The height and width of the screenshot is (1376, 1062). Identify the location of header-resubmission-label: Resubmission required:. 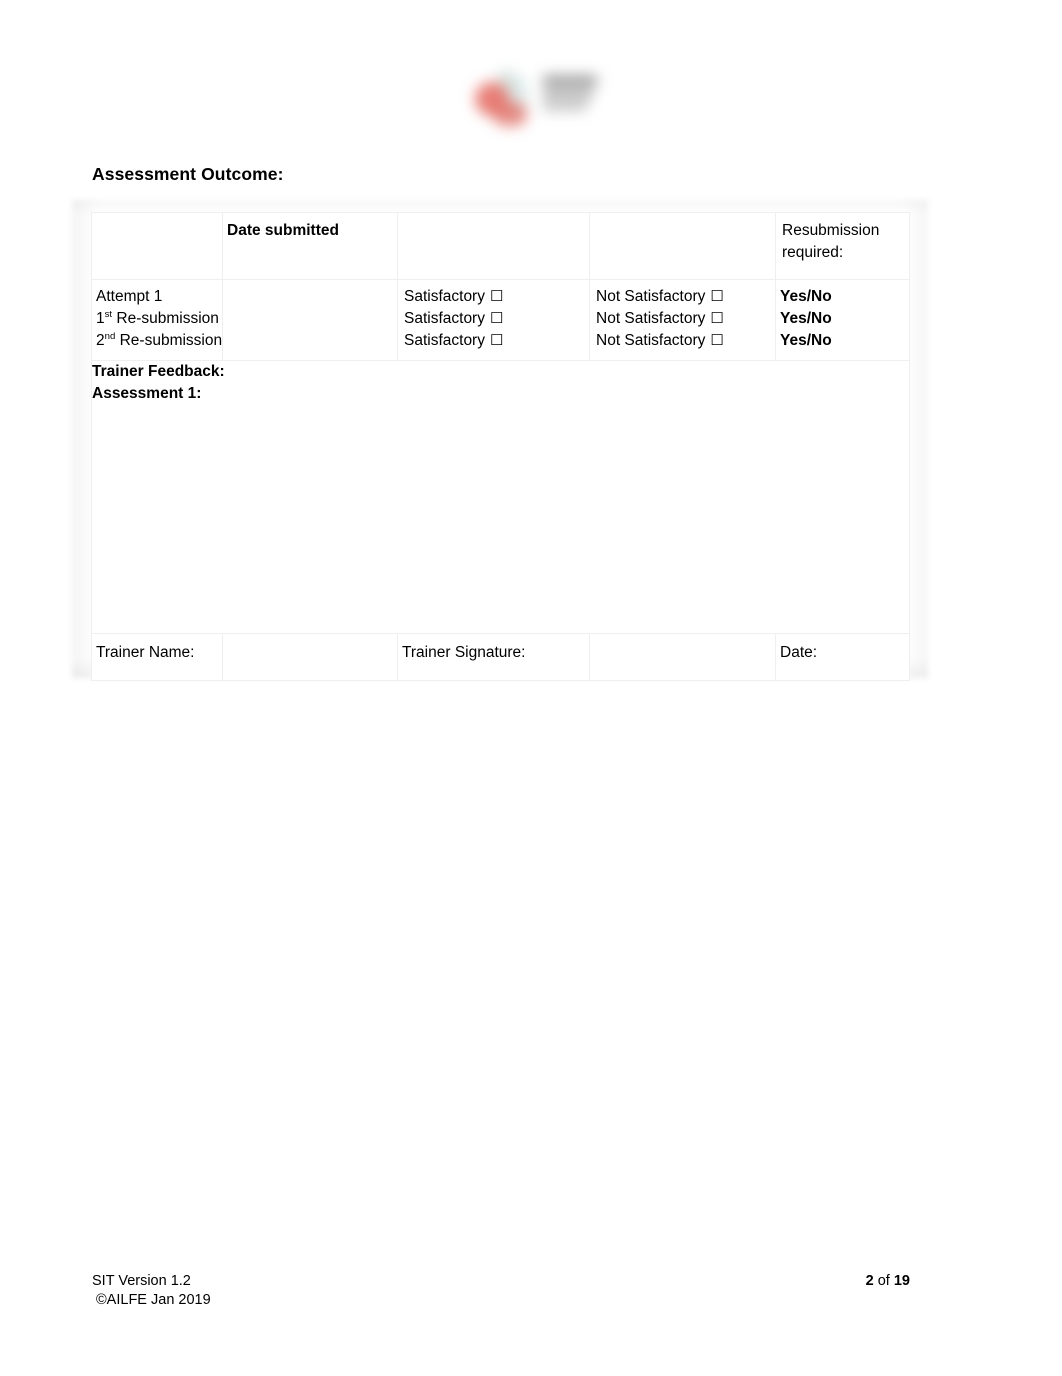
(831, 242).